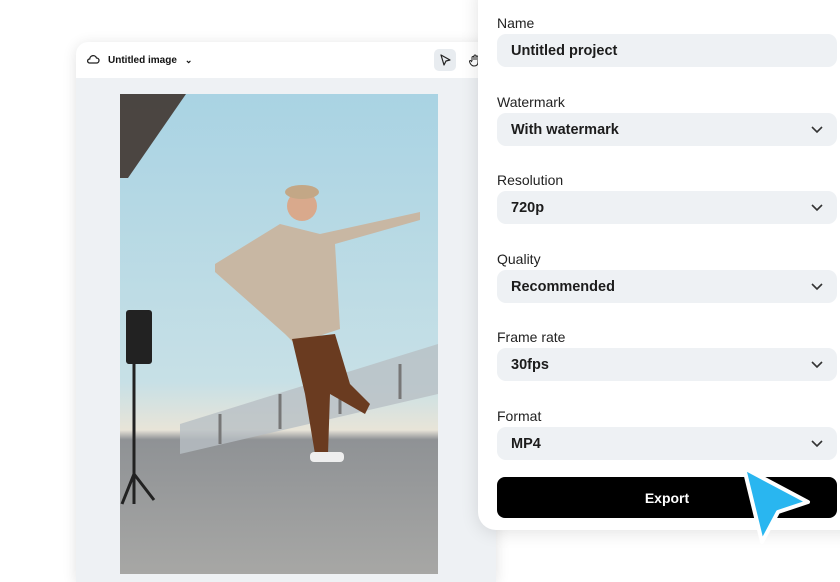  Describe the element at coordinates (667, 207) in the screenshot. I see `select-resolution: 720p` at that location.